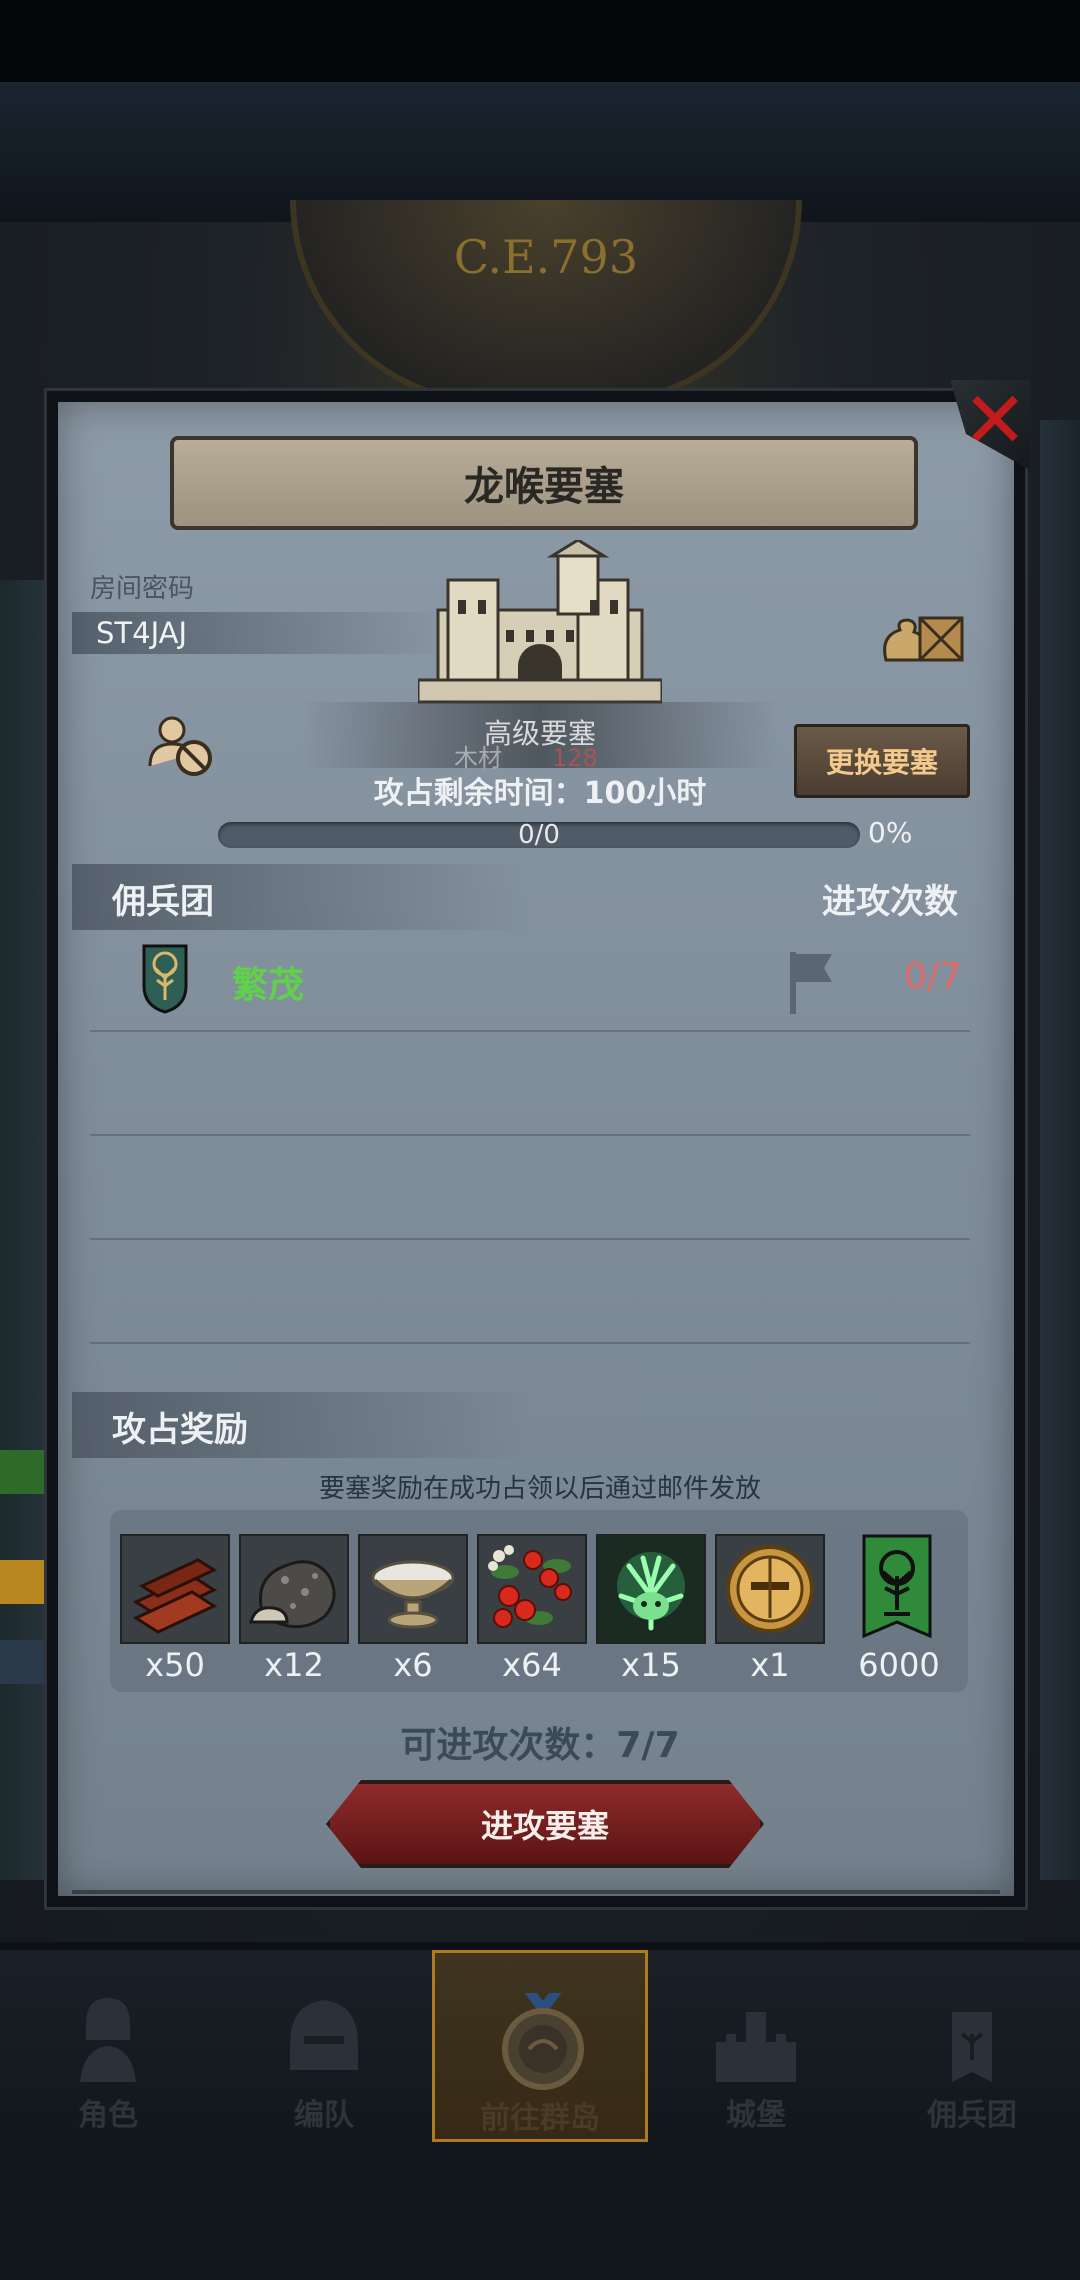  Describe the element at coordinates (294, 1589) in the screenshot. I see `ore-rock-icon` at that location.